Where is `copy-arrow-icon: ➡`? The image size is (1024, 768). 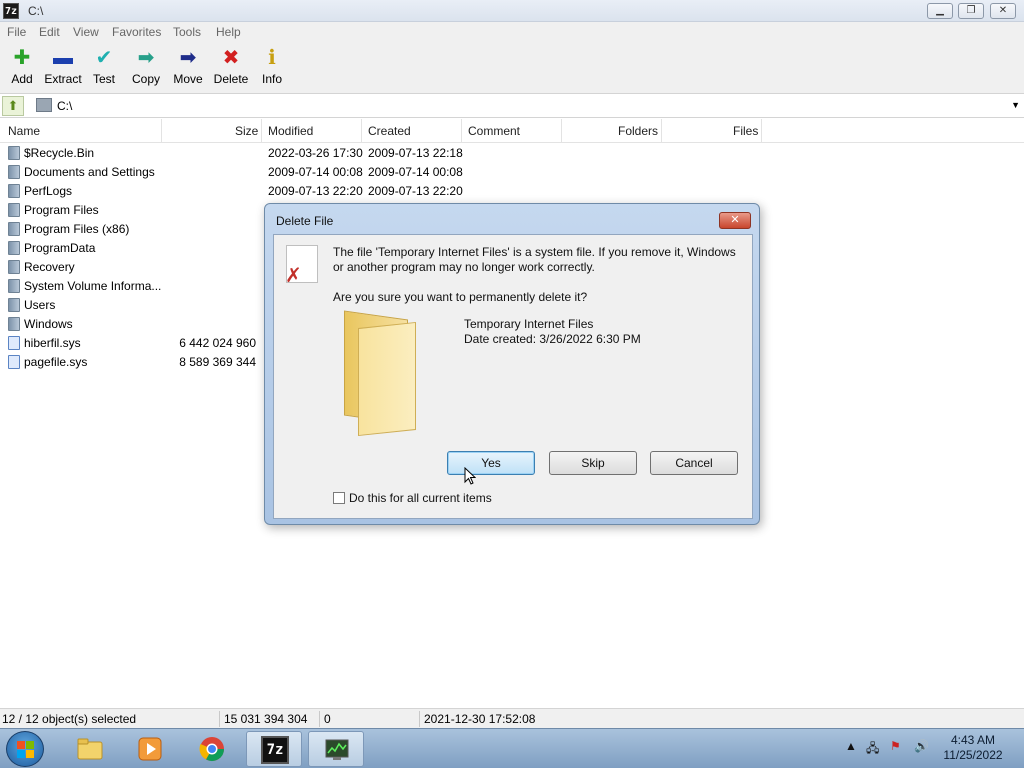 copy-arrow-icon: ➡ is located at coordinates (146, 58).